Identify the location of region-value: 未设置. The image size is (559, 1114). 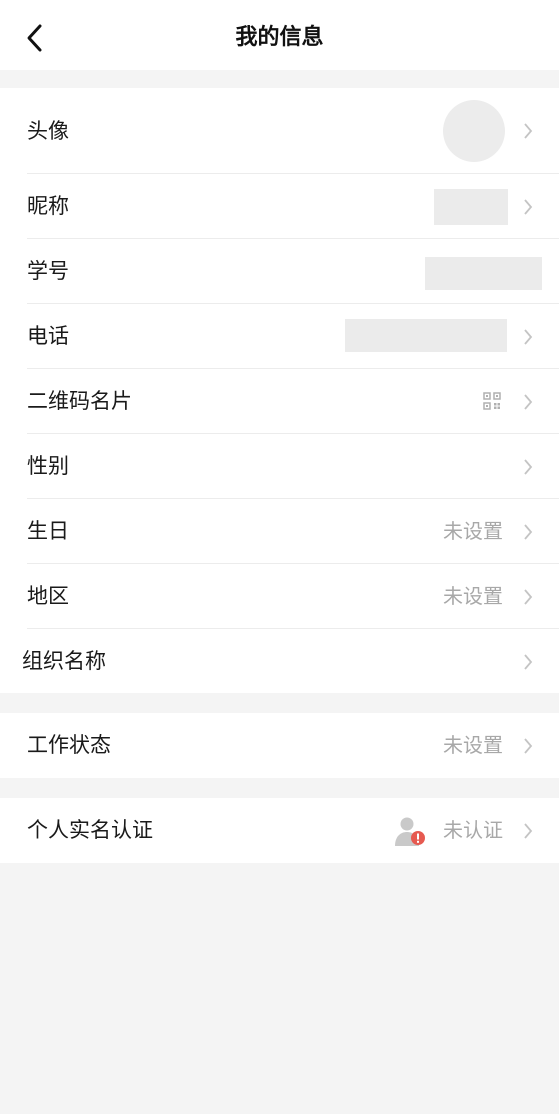
(473, 596).